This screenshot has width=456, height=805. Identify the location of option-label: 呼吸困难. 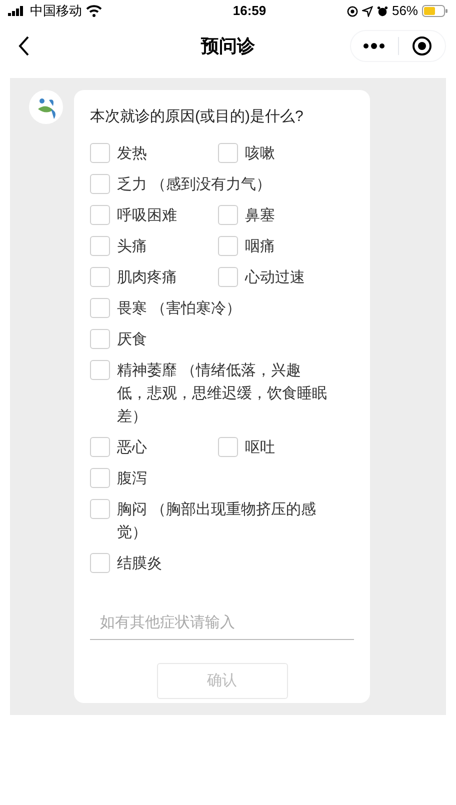
(147, 216).